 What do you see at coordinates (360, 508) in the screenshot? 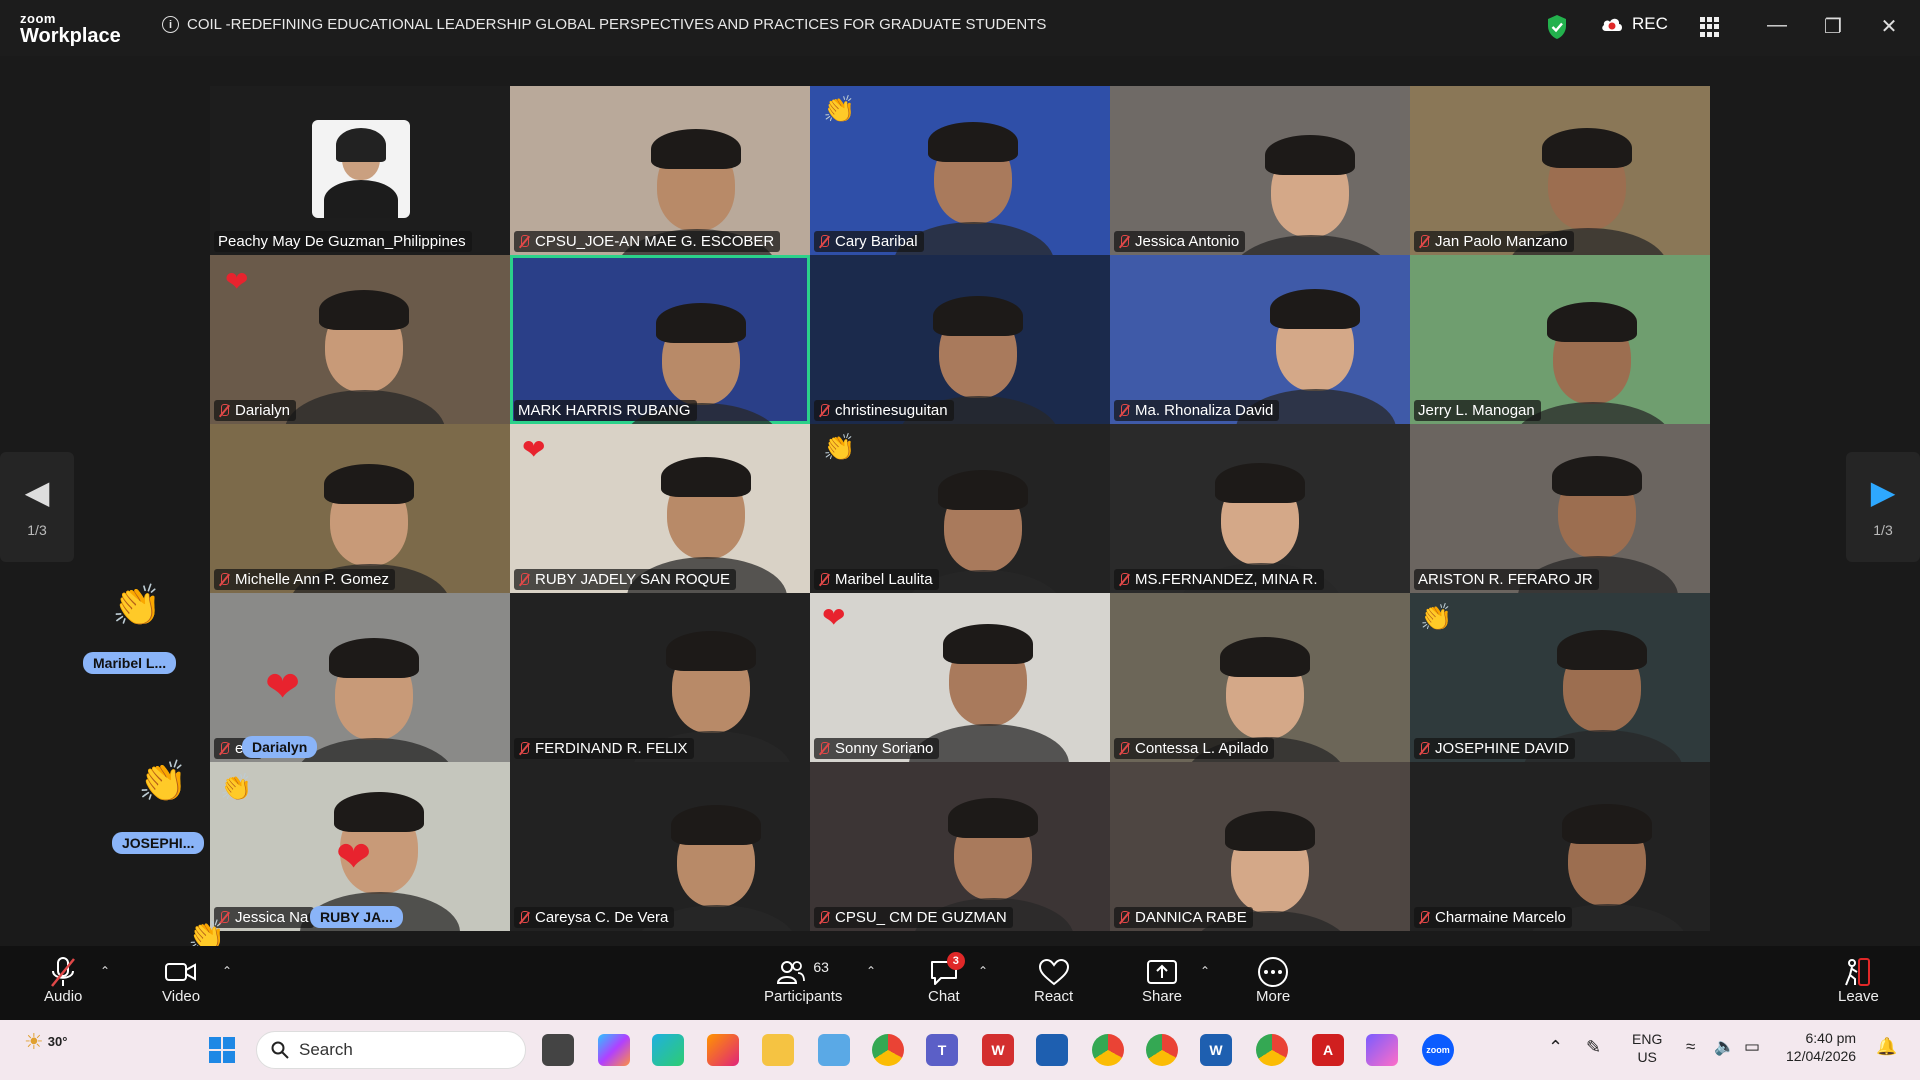
I see `participant-tile: Michelle Ann P. Gomez` at bounding box center [360, 508].